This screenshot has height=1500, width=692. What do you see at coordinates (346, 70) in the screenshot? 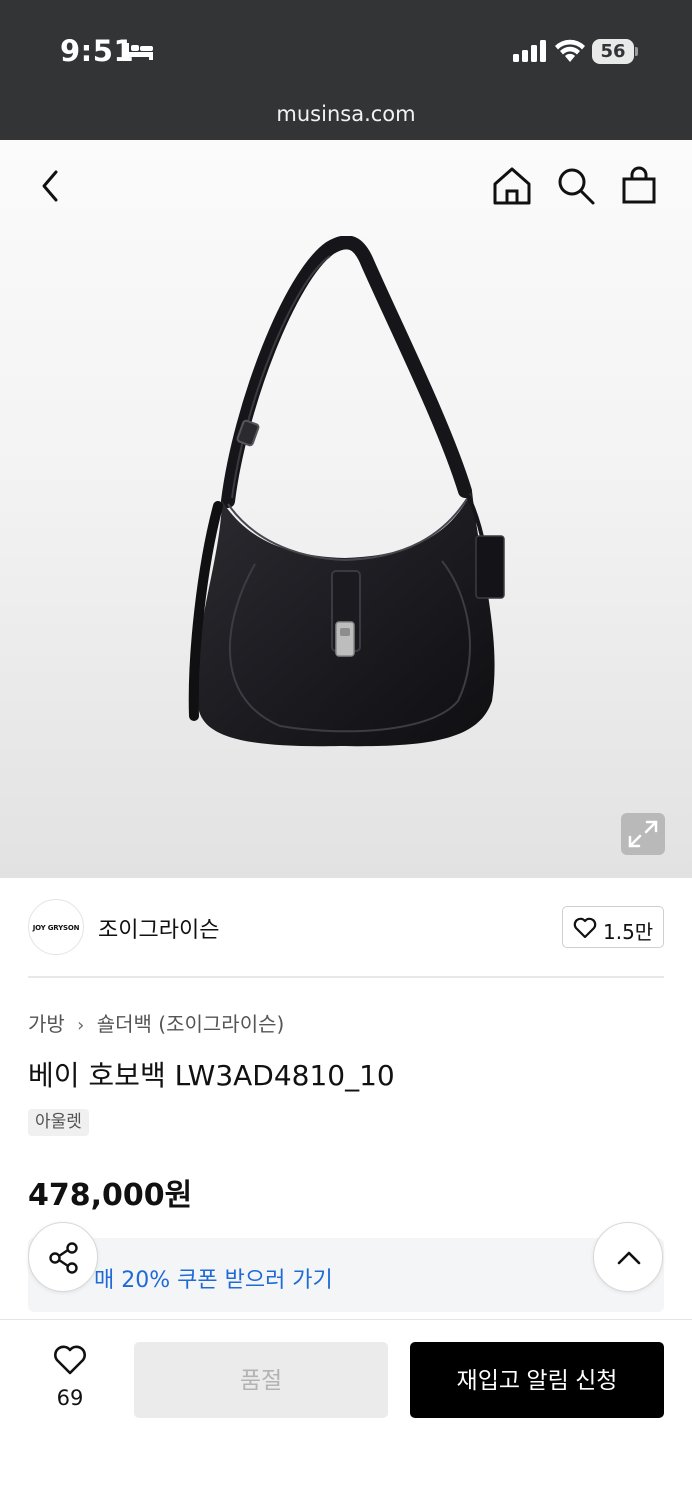
I see `browser-top-bar: 9:51 56 musinsa.com` at bounding box center [346, 70].